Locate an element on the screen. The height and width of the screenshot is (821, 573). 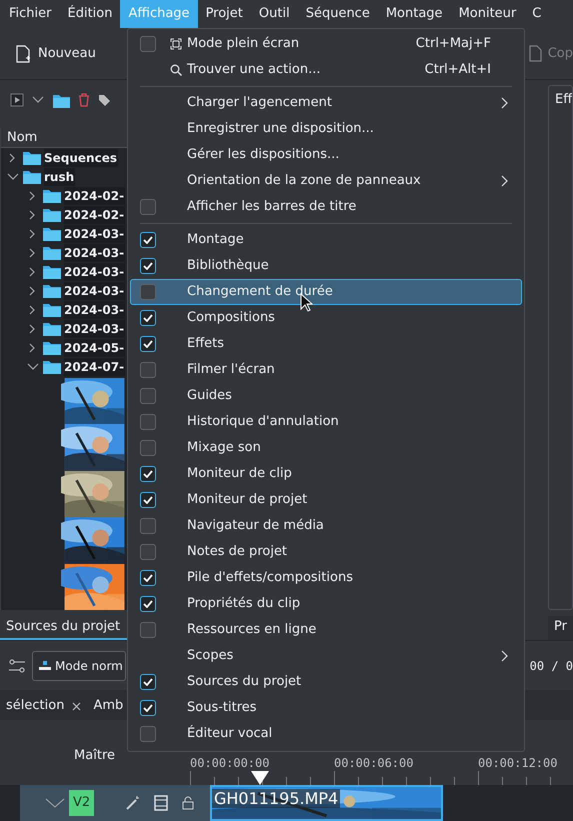
menu-item: Moniteur de projet is located at coordinates (326, 500).